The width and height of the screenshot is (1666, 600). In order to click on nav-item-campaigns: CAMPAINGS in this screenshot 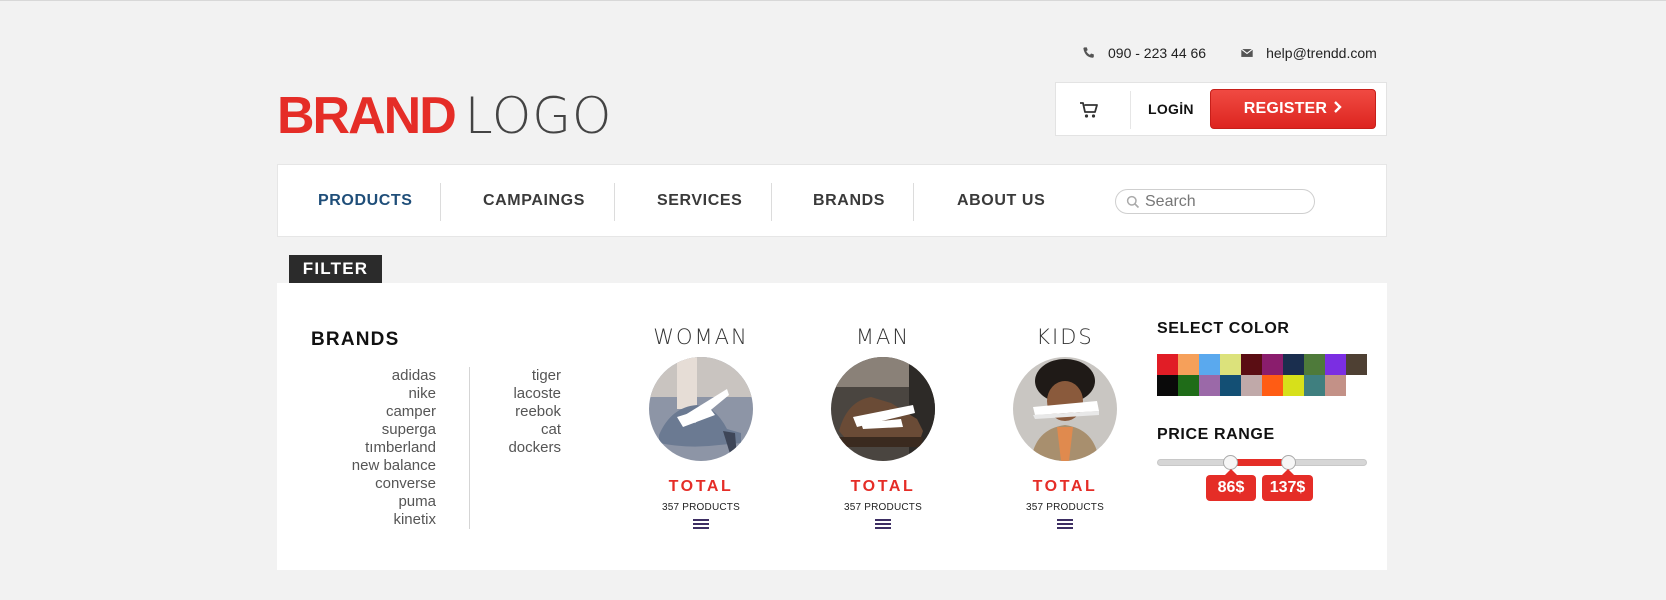, I will do `click(534, 200)`.